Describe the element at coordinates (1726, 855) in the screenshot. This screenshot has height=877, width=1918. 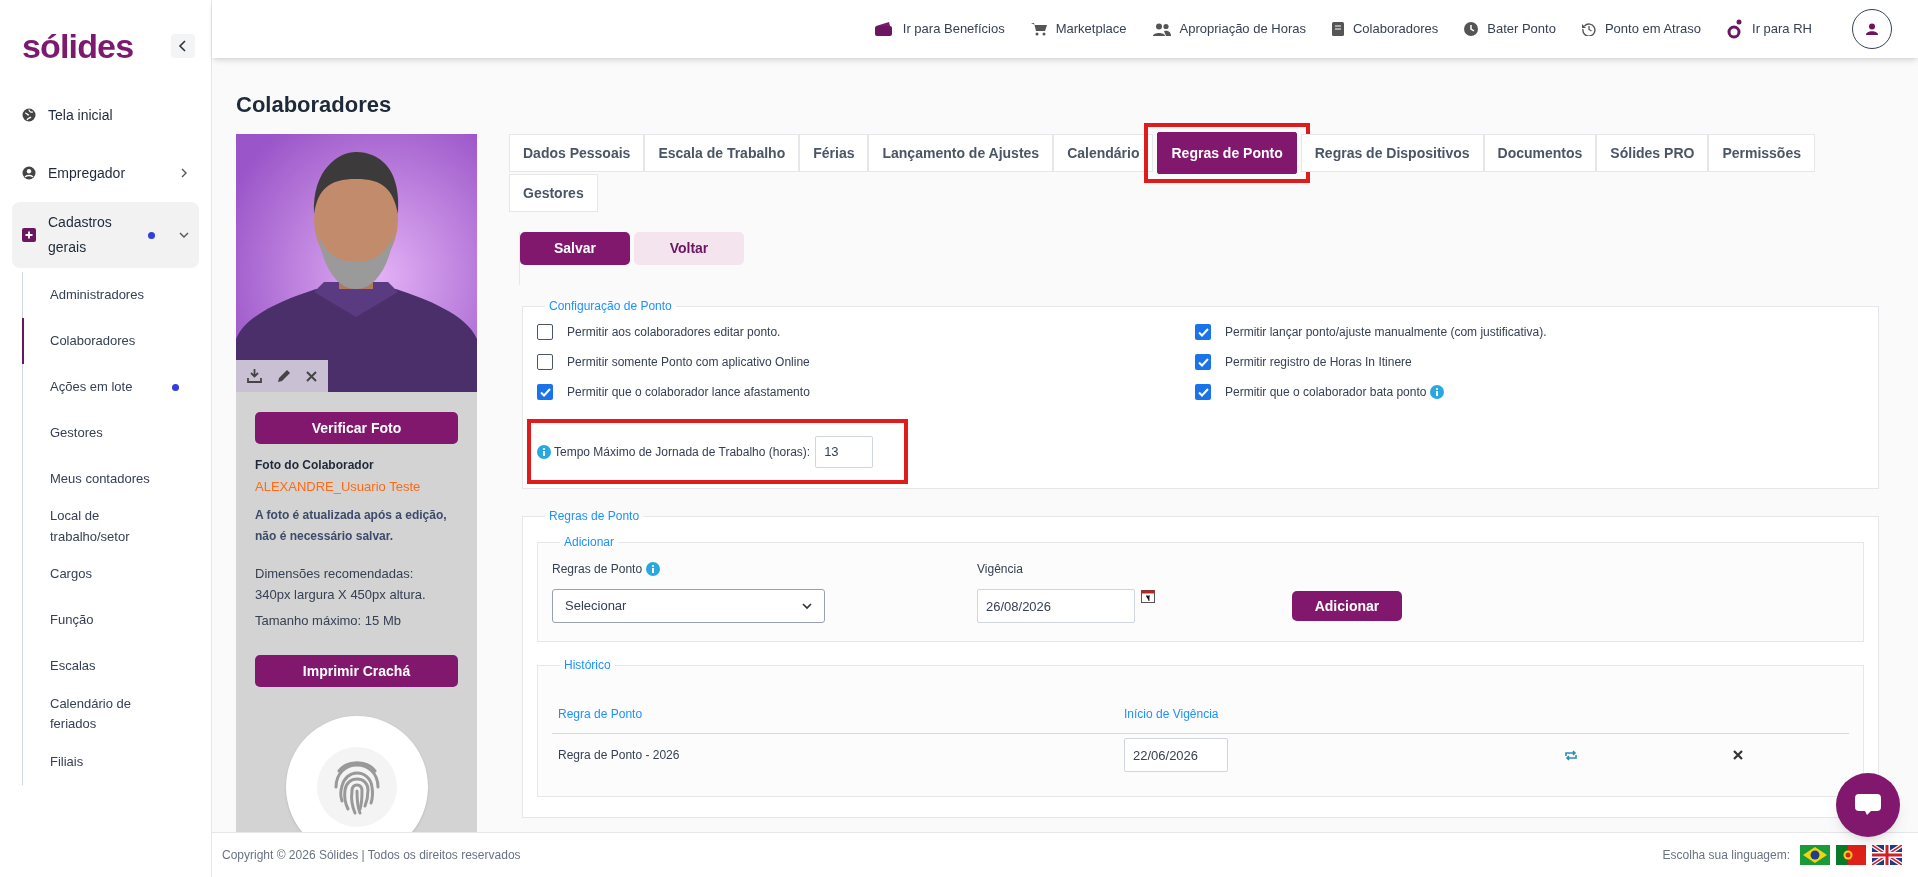
I see `language-label: Escolha sua linguagem:` at that location.